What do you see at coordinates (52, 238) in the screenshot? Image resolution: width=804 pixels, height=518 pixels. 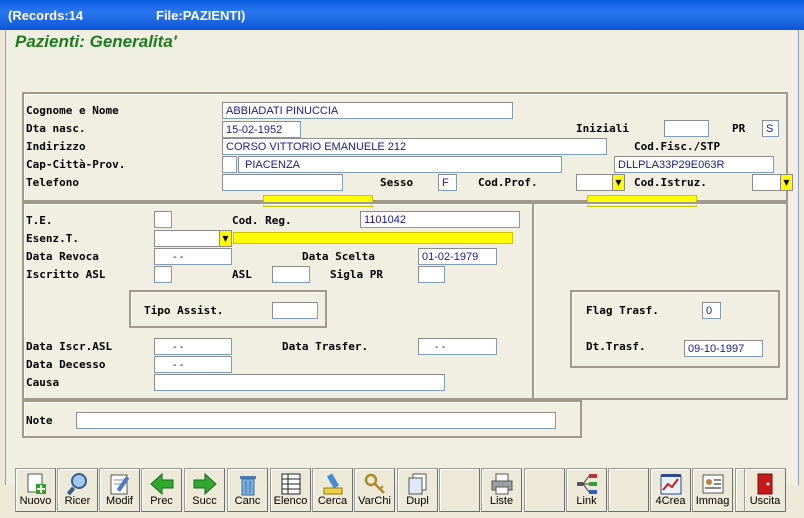 I see `label-esenz: Esenz.T.` at bounding box center [52, 238].